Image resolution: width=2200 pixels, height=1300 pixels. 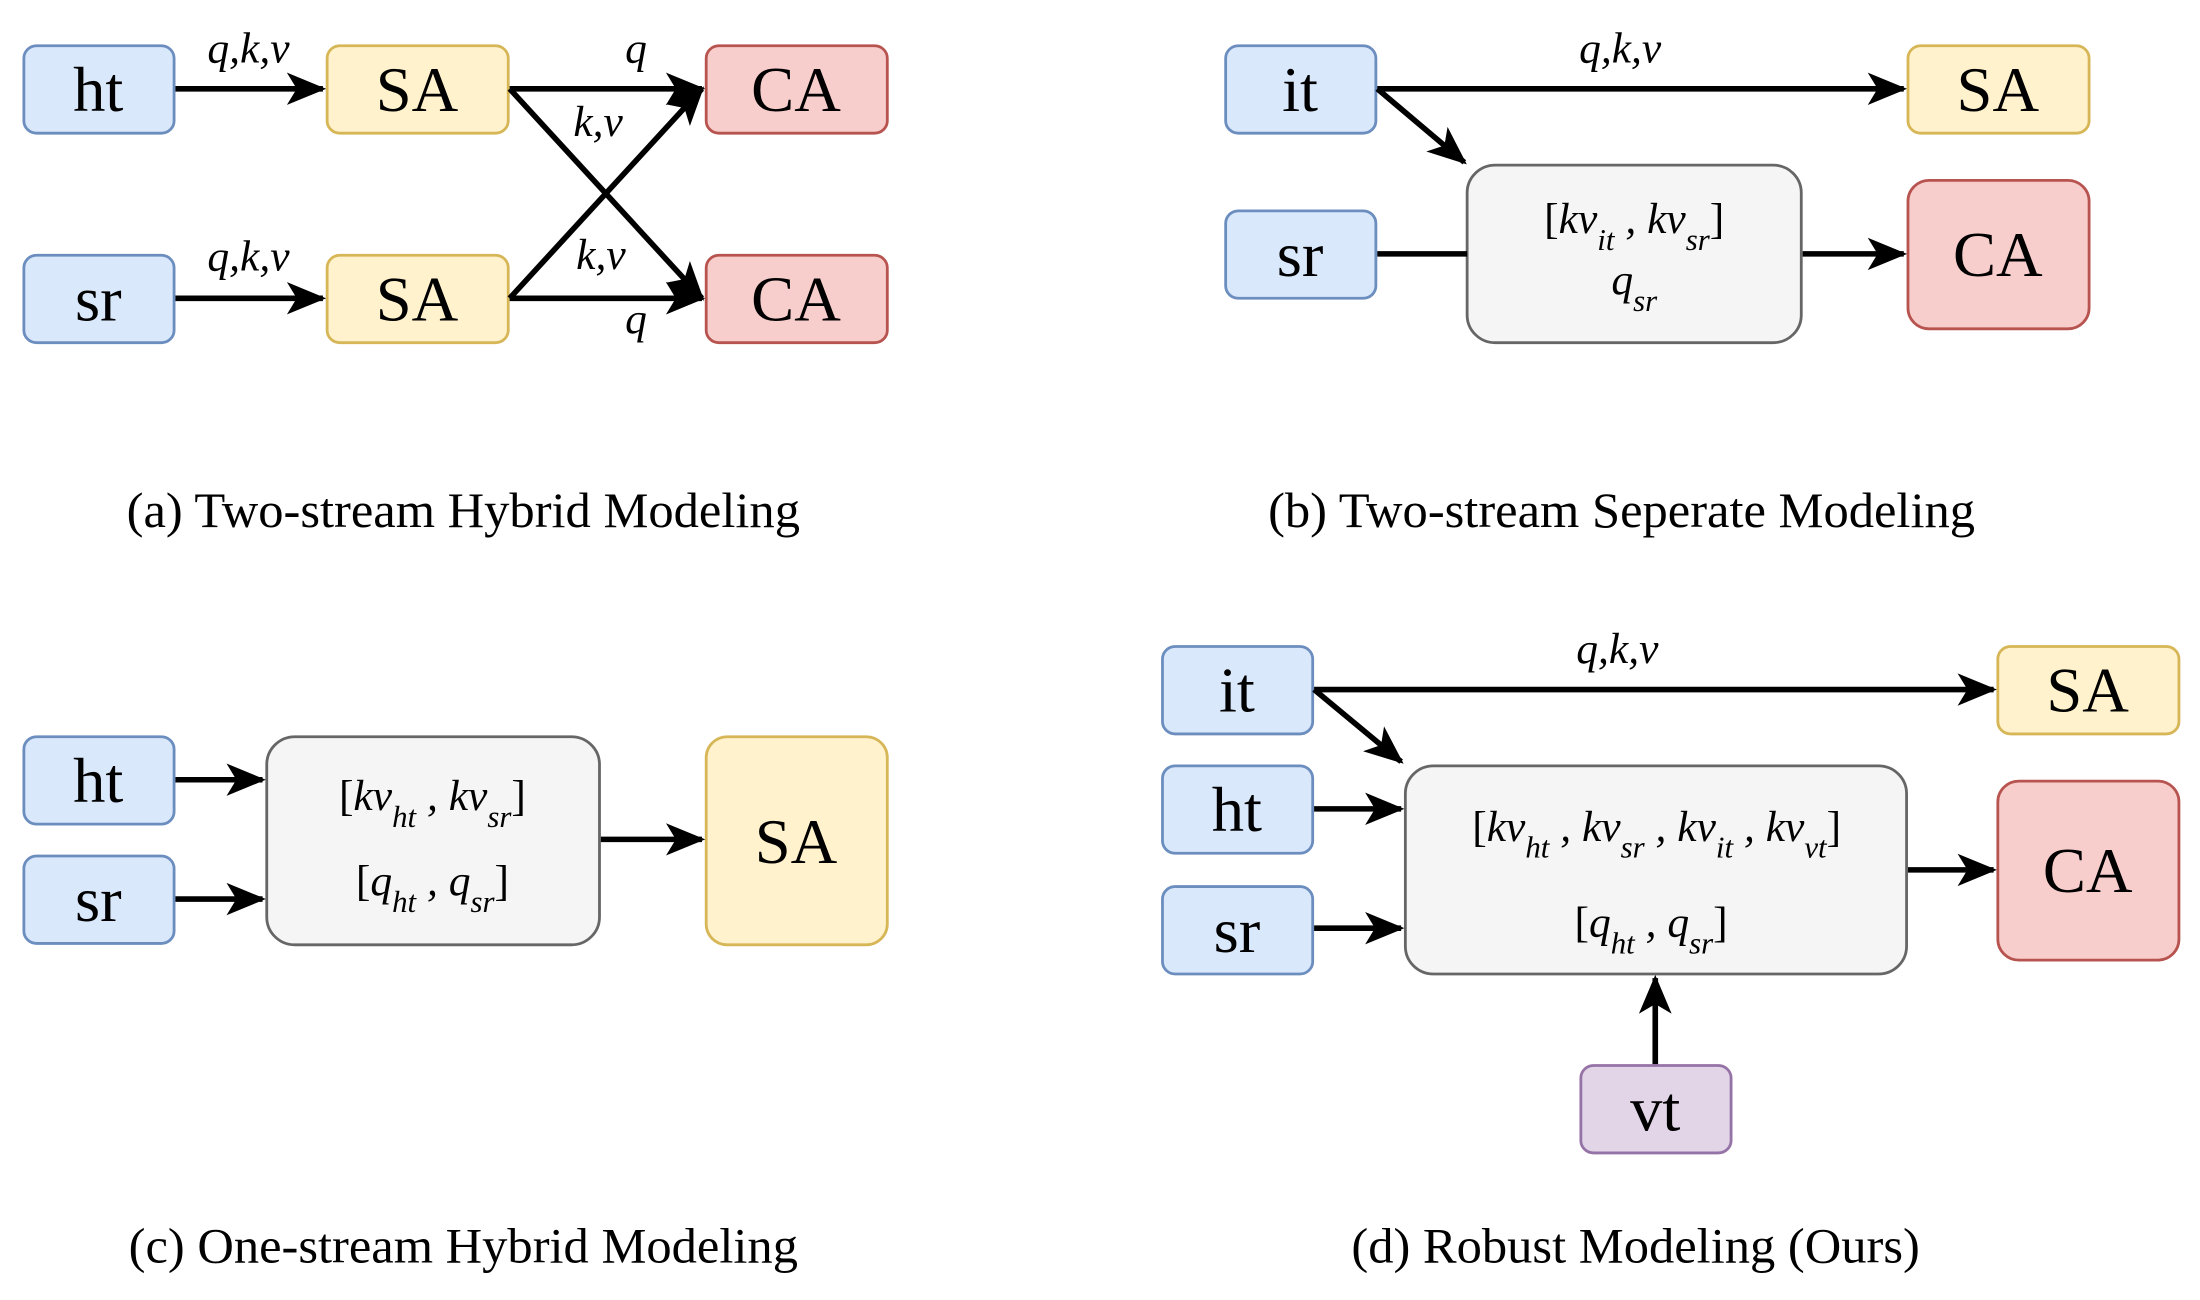 What do you see at coordinates (1635, 1246) in the screenshot?
I see `caption-d: (d) Robust Modeling (Ours)` at bounding box center [1635, 1246].